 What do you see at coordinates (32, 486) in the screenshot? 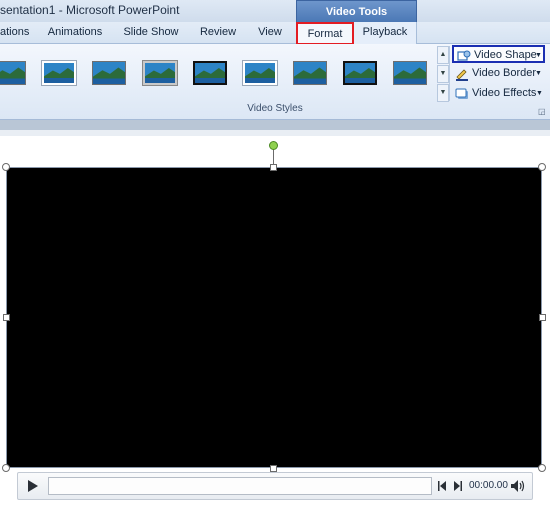
I see `play-icon` at bounding box center [32, 486].